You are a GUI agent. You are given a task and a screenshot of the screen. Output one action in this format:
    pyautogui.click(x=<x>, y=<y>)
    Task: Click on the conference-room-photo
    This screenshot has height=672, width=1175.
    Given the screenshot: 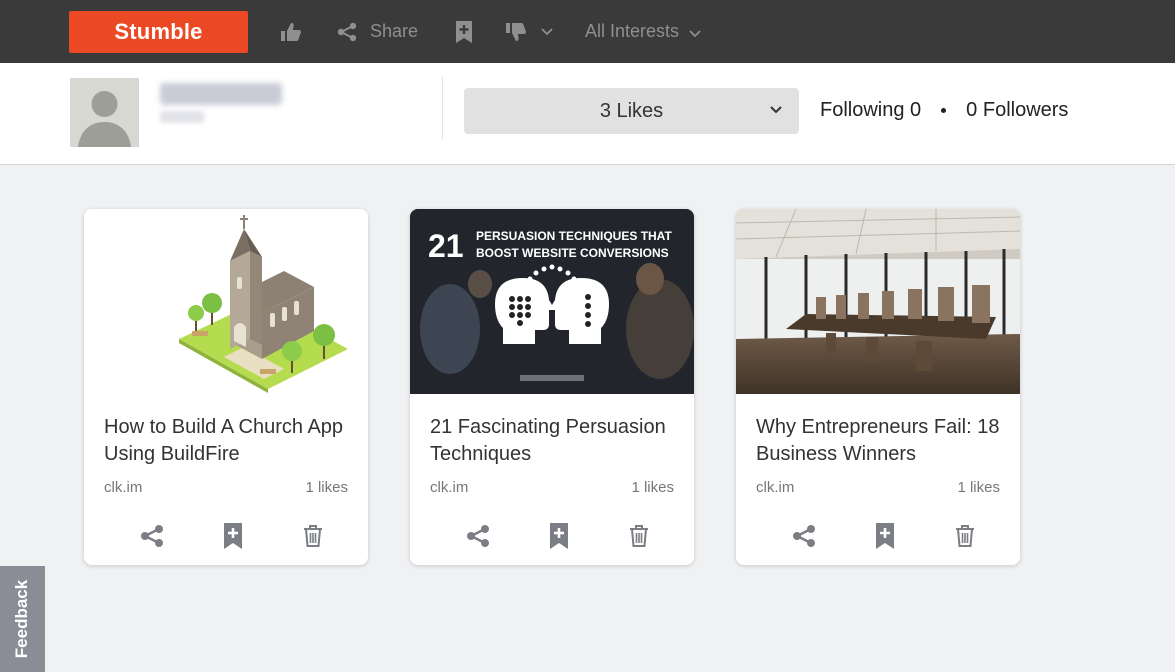 What is the action you would take?
    pyautogui.click(x=878, y=301)
    